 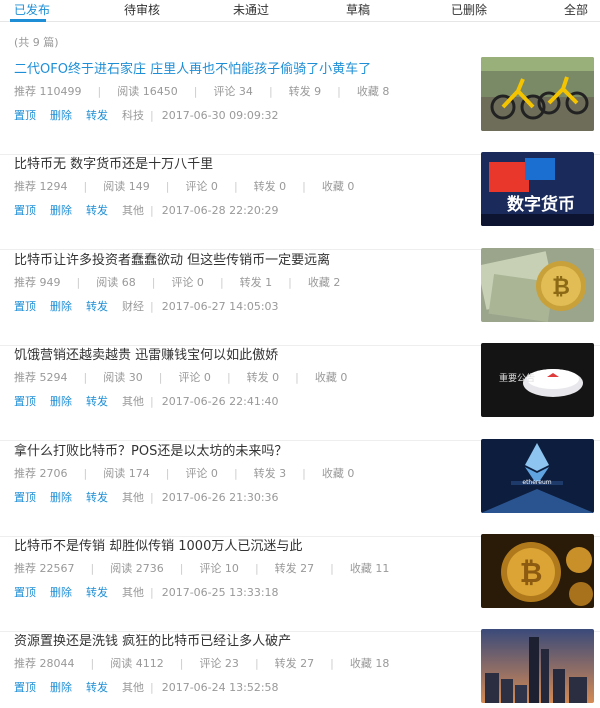 I want to click on article-title: 资源置换还是洗钱 疯狂的比特币已经让多人破产, so click(x=152, y=639).